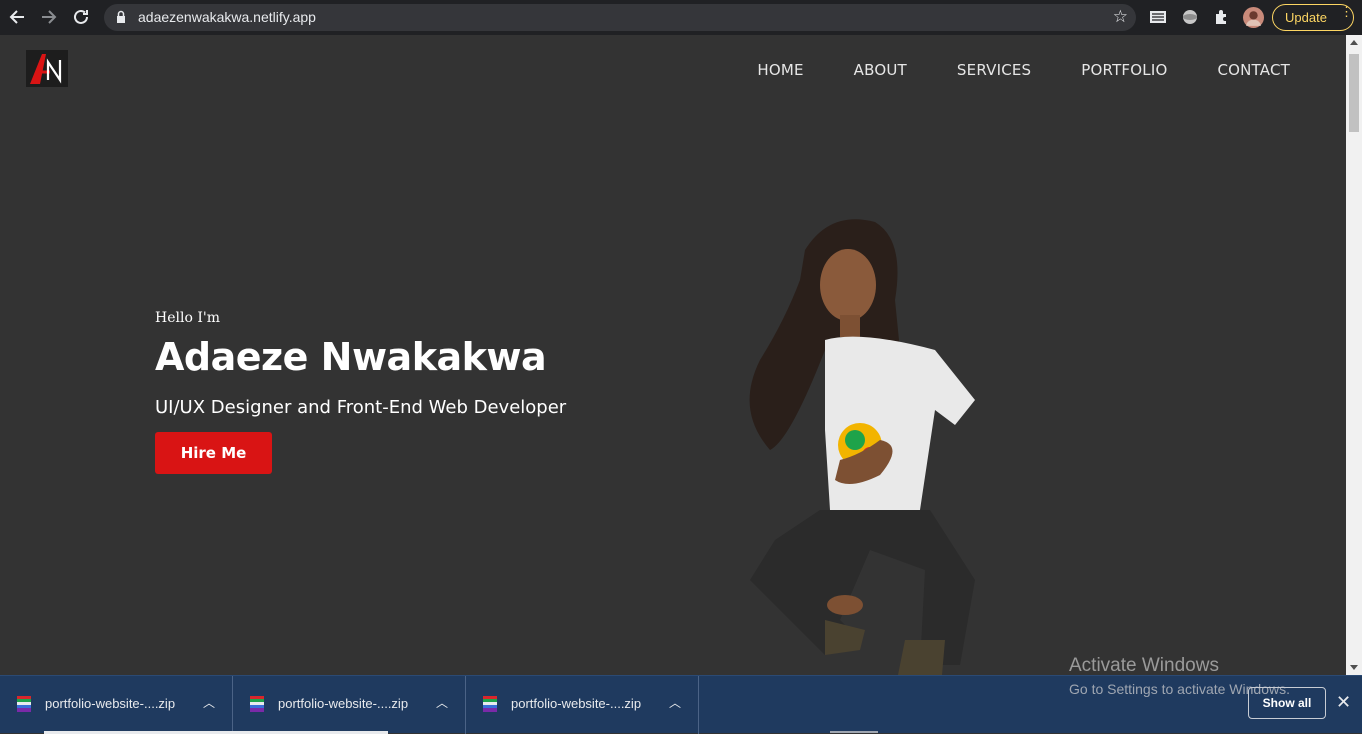 The height and width of the screenshot is (734, 1362). Describe the element at coordinates (47, 68) in the screenshot. I see `site-logo` at that location.